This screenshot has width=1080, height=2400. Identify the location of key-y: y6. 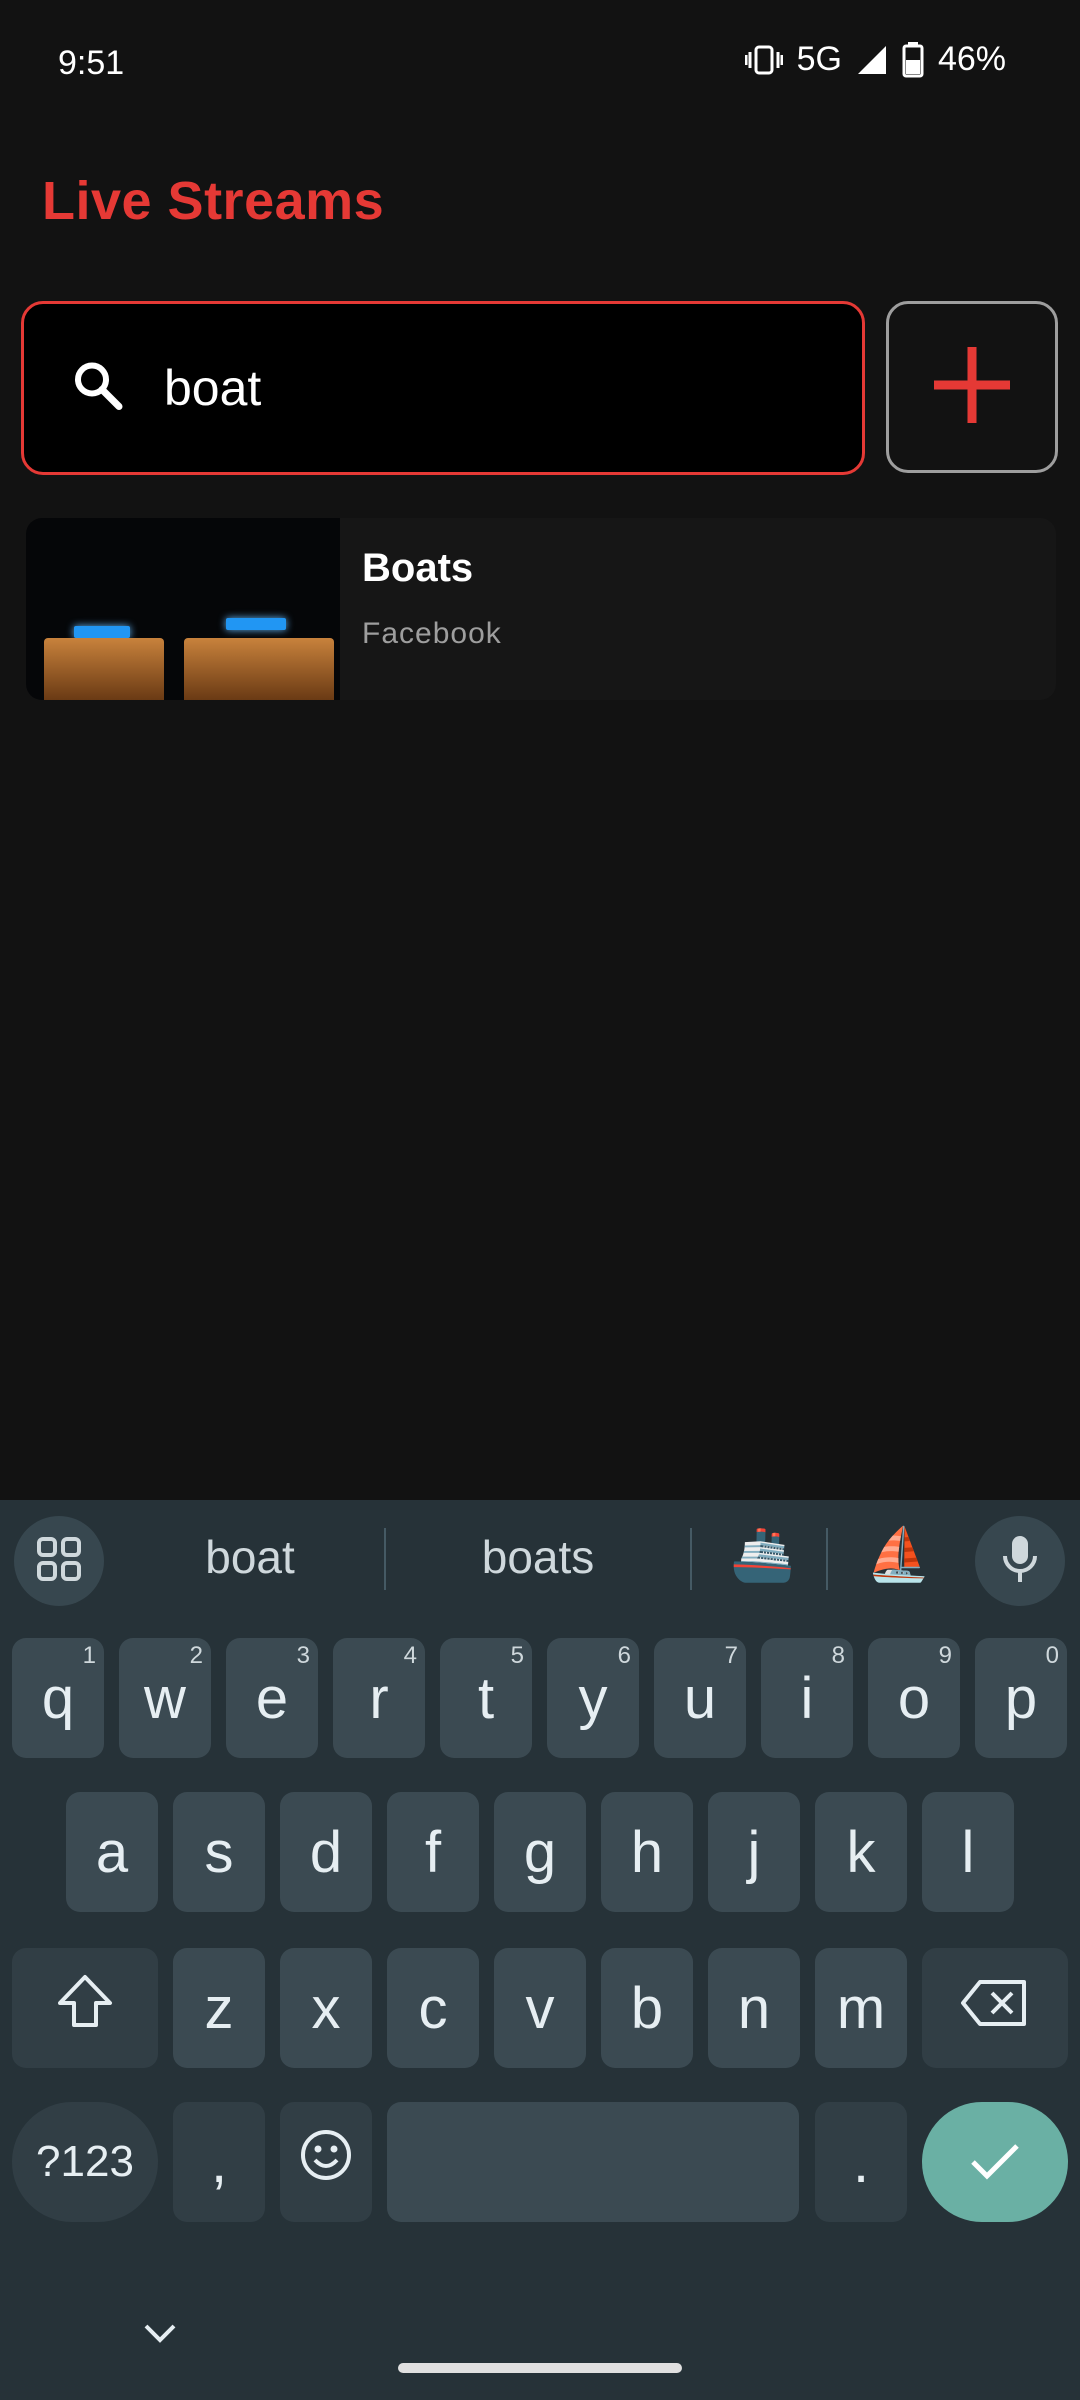
(593, 1698).